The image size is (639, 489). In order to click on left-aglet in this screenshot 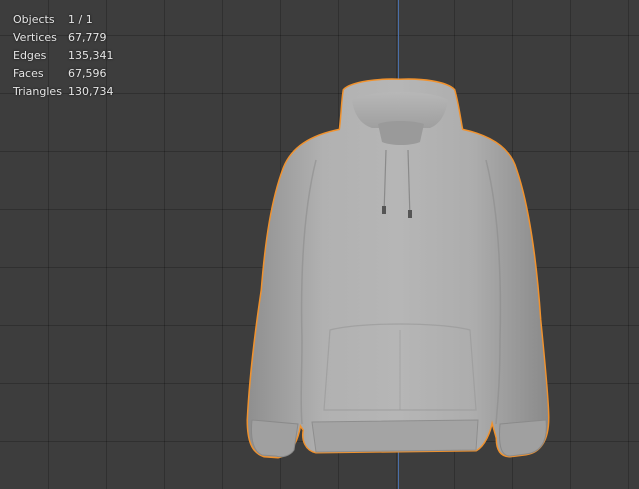, I will do `click(384, 210)`.